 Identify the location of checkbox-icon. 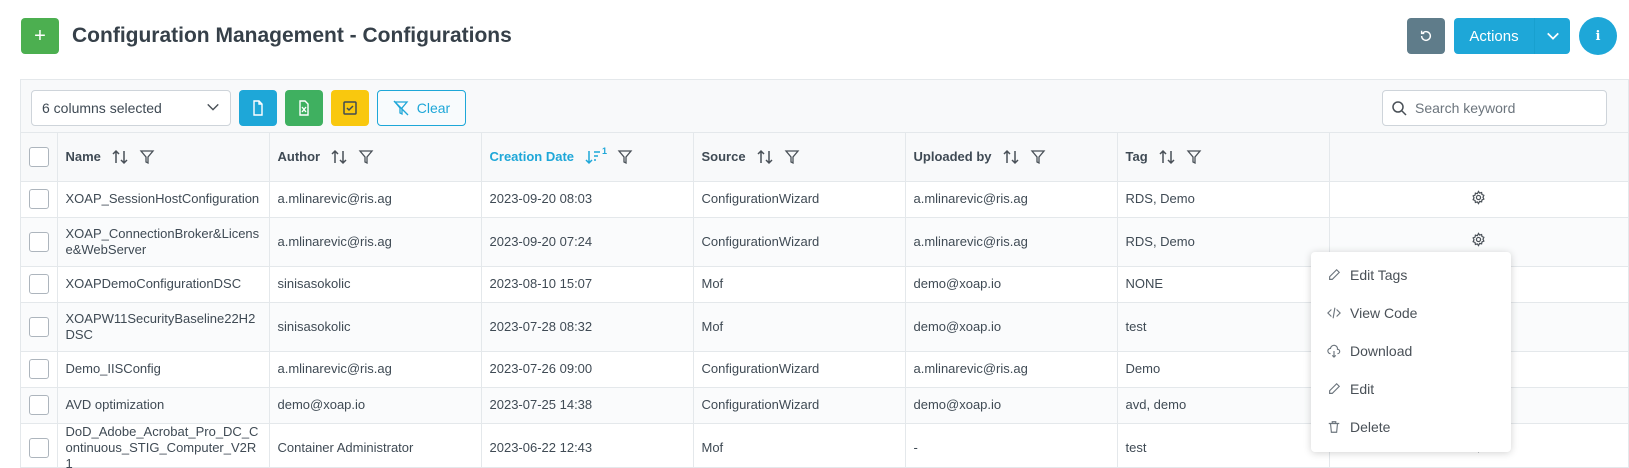
(350, 108).